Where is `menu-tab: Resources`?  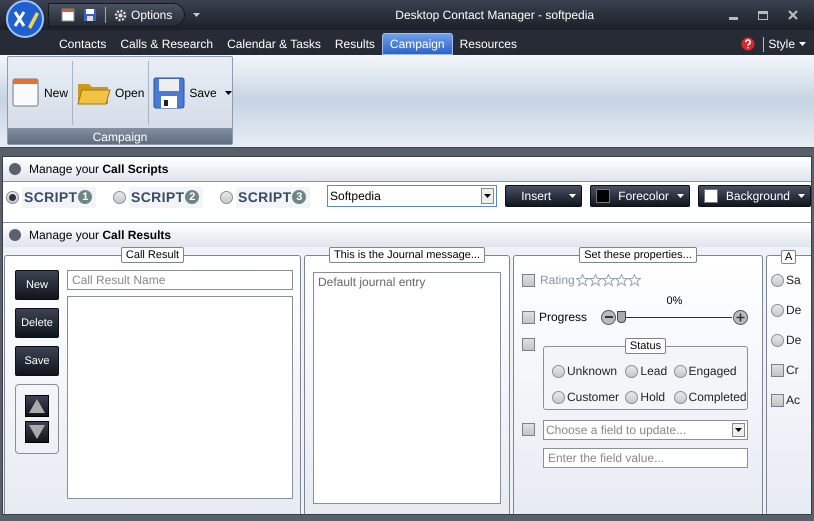 menu-tab: Resources is located at coordinates (488, 44).